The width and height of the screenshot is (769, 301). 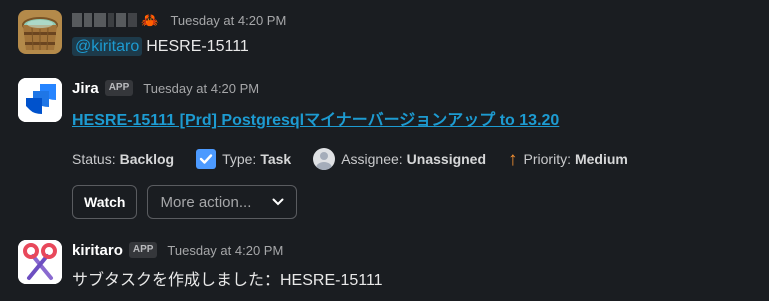 I want to click on crab-emoji: 🦀, so click(x=150, y=19).